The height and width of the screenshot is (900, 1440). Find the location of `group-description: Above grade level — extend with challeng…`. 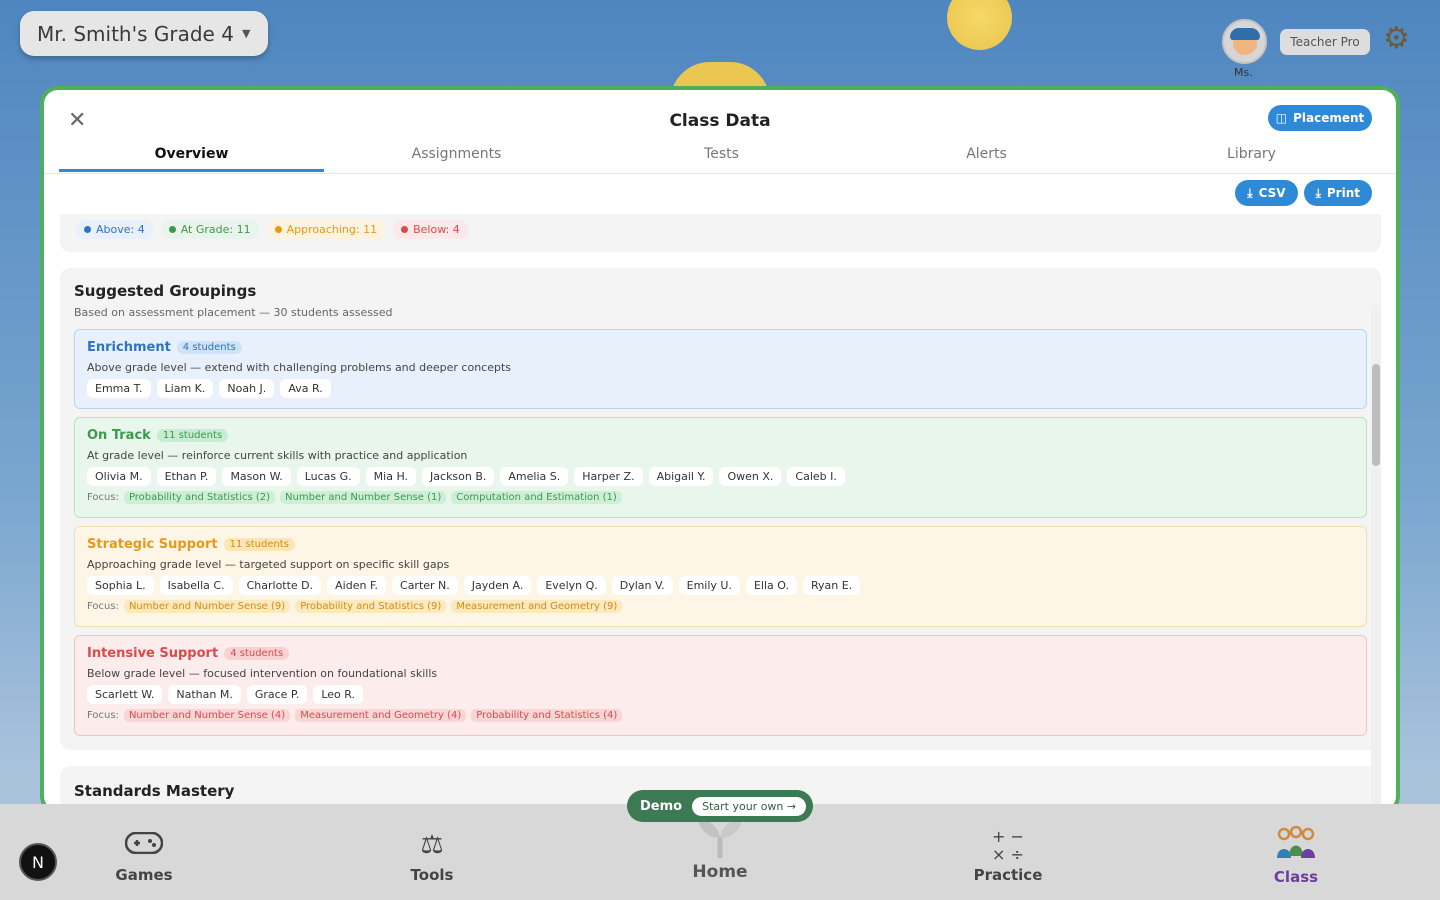

group-description: Above grade level — extend with challeng… is located at coordinates (299, 367).